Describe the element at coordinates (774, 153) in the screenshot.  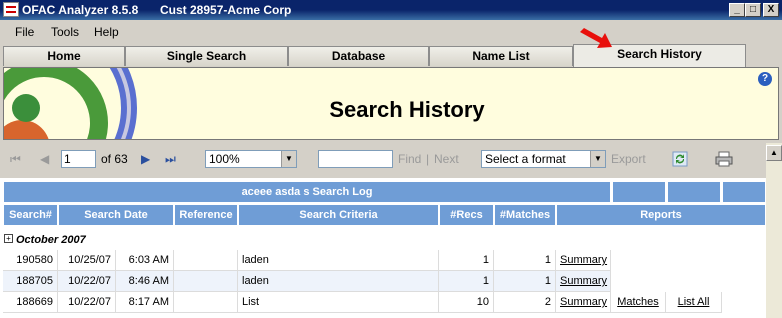
I see `scroll-up-icon: ▲` at that location.